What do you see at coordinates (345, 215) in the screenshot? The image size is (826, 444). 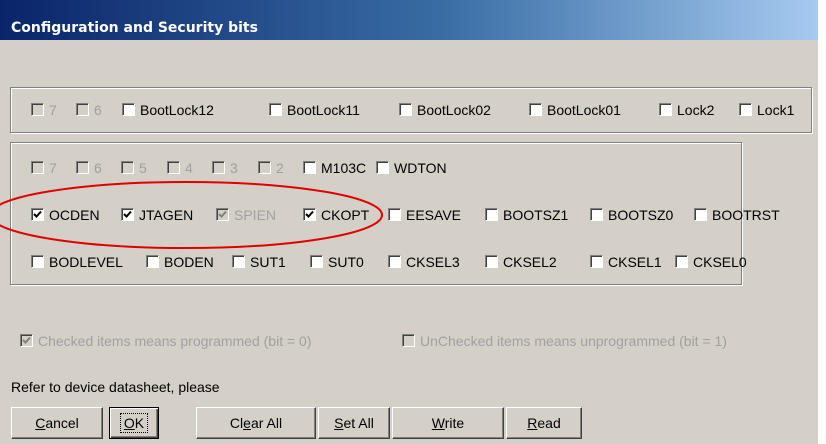 I see `checkbox-label: CKOPT` at bounding box center [345, 215].